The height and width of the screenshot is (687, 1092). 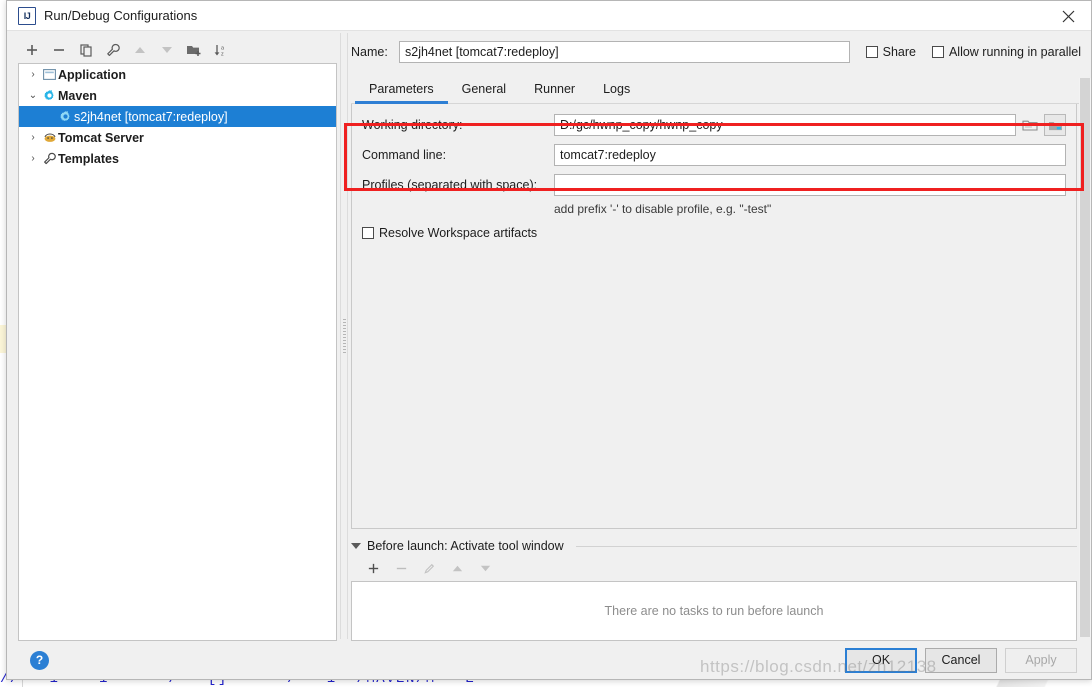 What do you see at coordinates (151, 116) in the screenshot?
I see `tree-item-label: s2jh4net [tomcat7:redeploy]` at bounding box center [151, 116].